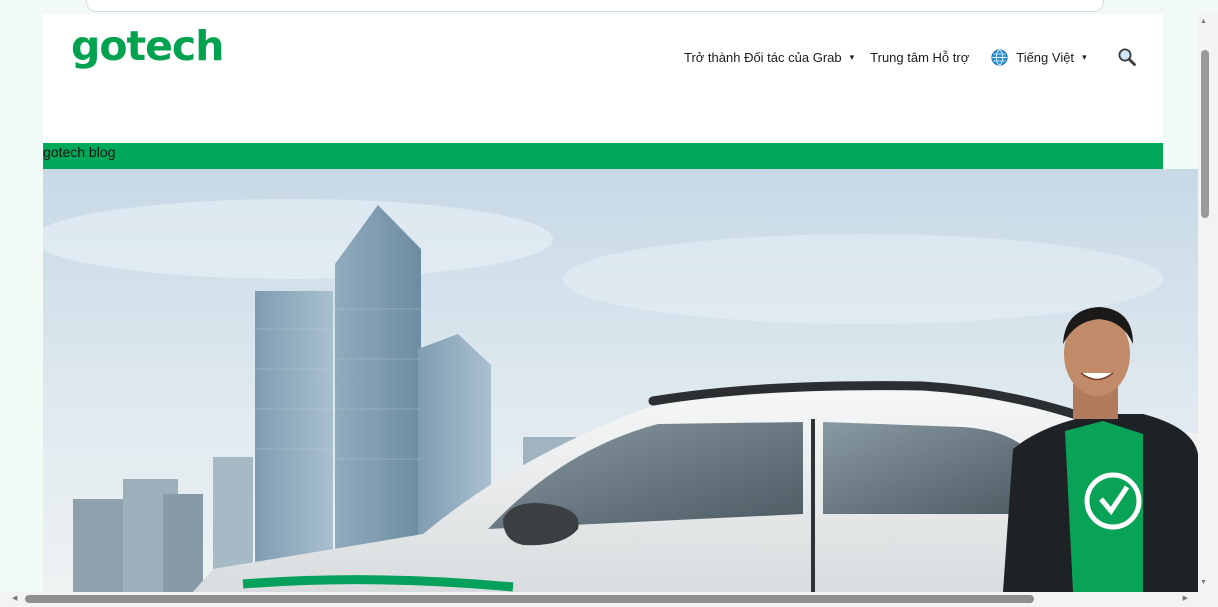 This screenshot has height=607, width=1218. Describe the element at coordinates (1205, 134) in the screenshot. I see `vertical-scroll-thumb` at that location.